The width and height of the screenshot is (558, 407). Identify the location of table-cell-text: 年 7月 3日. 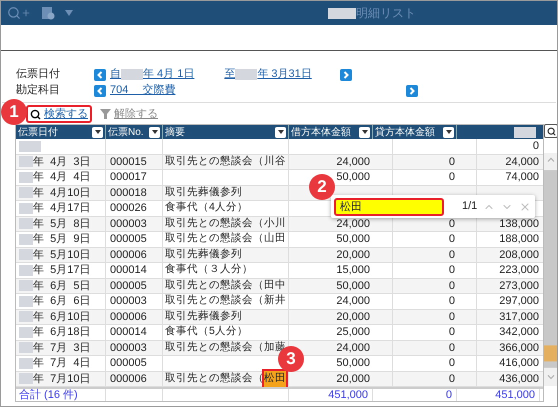
(61, 348).